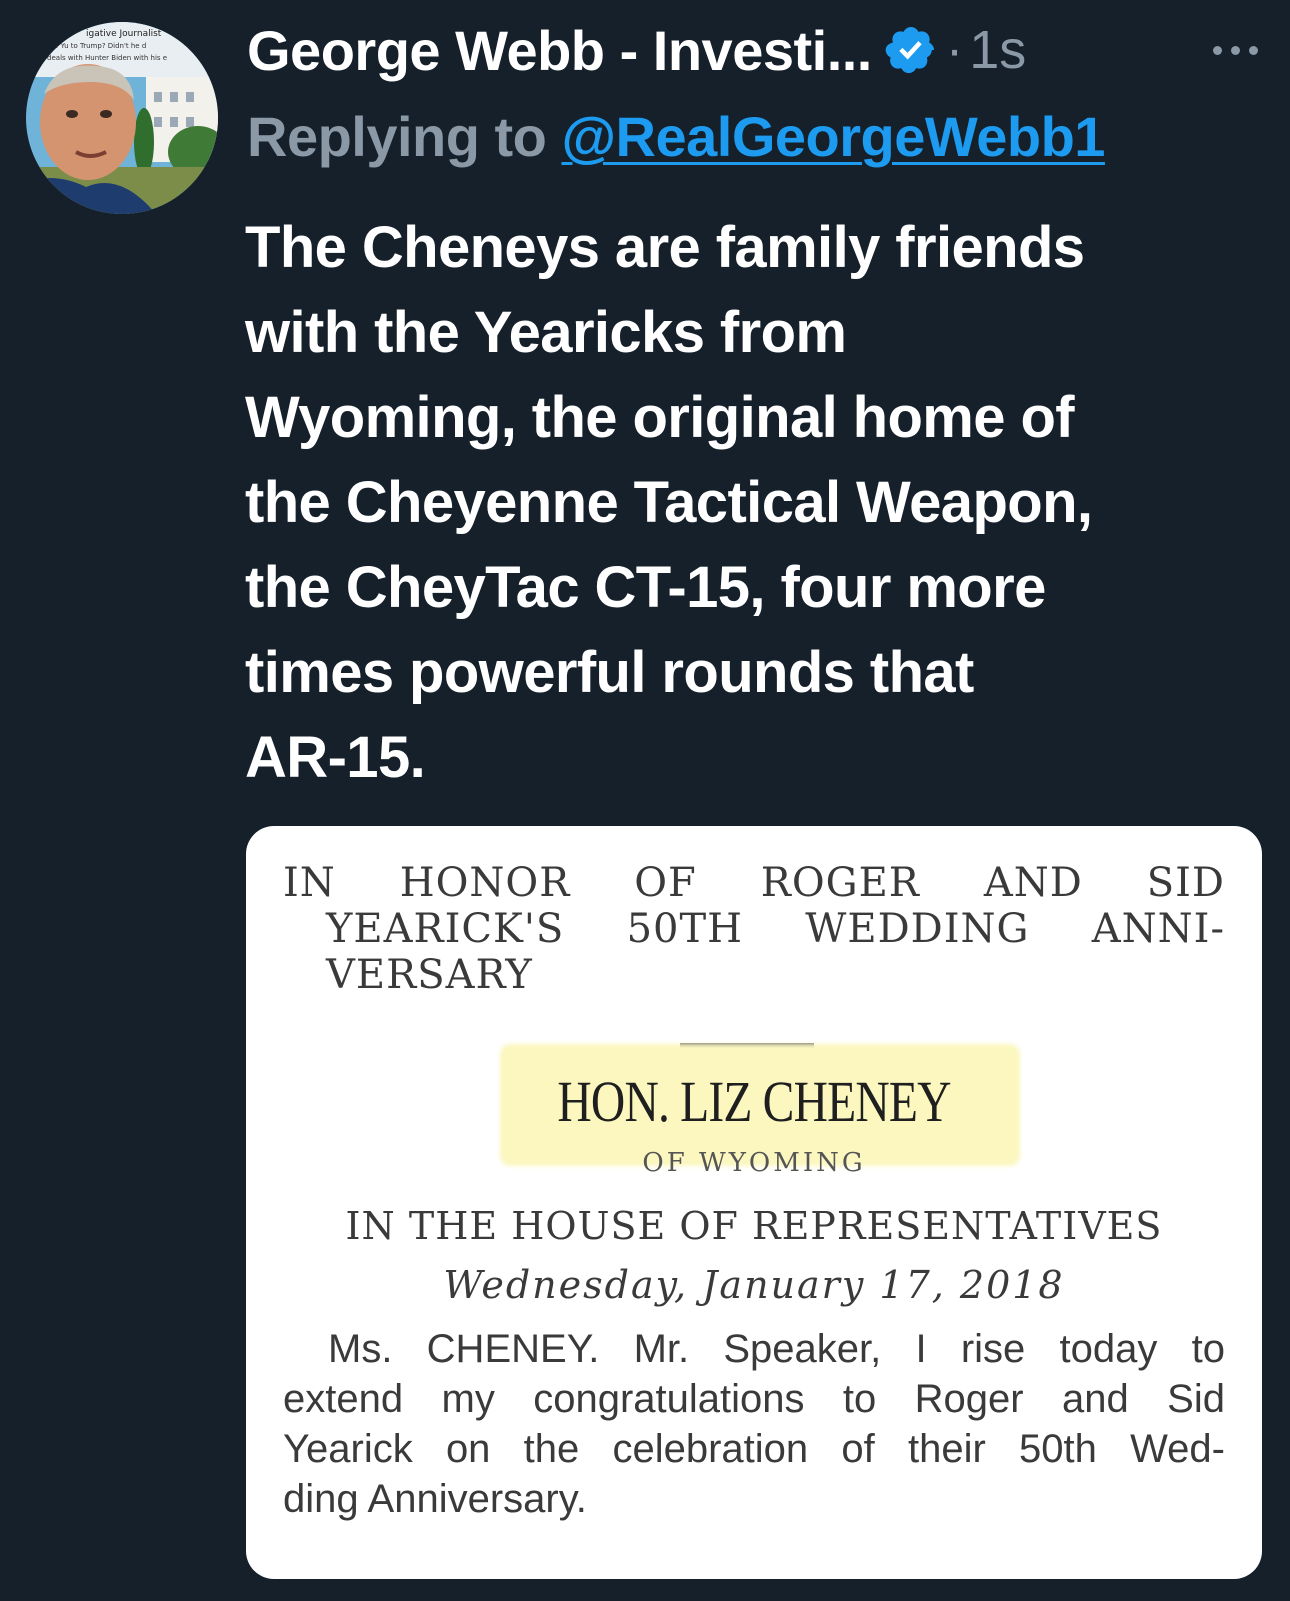 Image resolution: width=1290 pixels, height=1601 pixels. What do you see at coordinates (429, 975) in the screenshot?
I see `clipping-title-line: VERSARY` at bounding box center [429, 975].